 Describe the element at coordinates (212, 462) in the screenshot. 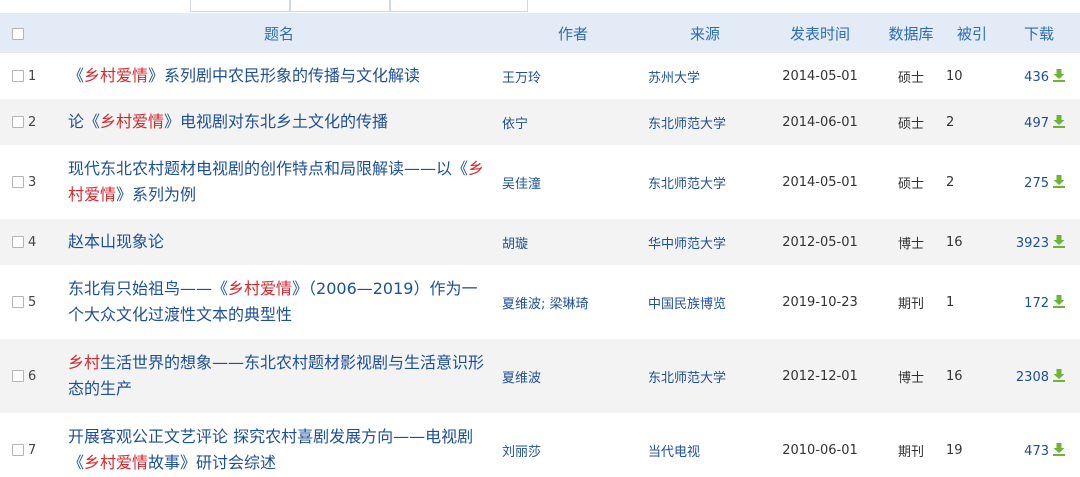

I see `title-text: 故事》研讨会综述` at that location.